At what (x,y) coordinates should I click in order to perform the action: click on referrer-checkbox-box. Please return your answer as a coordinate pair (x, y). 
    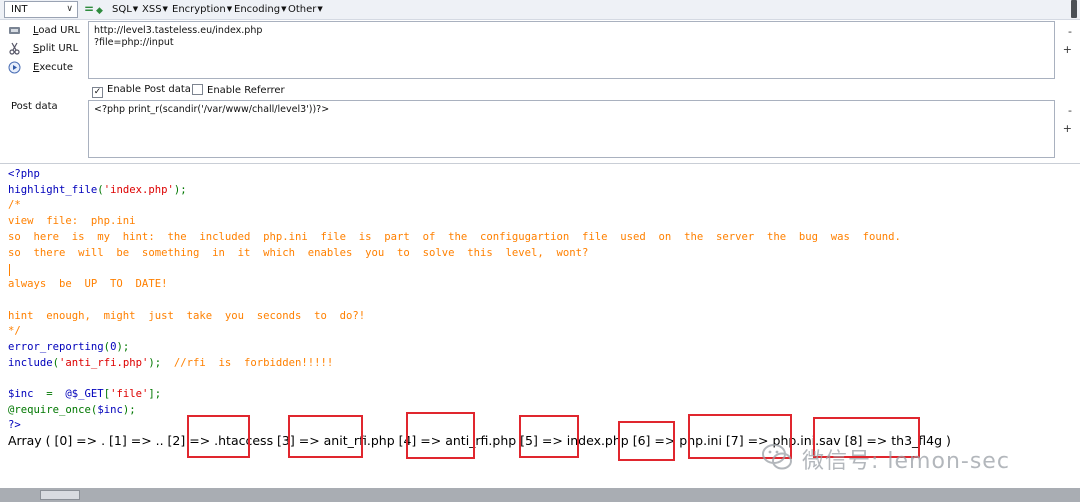
    Looking at the image, I should click on (197, 89).